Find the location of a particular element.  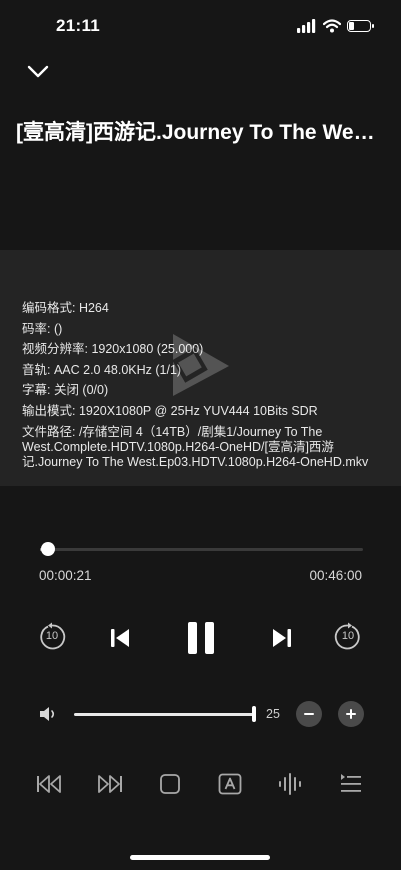

subtitle-icon is located at coordinates (230, 784).